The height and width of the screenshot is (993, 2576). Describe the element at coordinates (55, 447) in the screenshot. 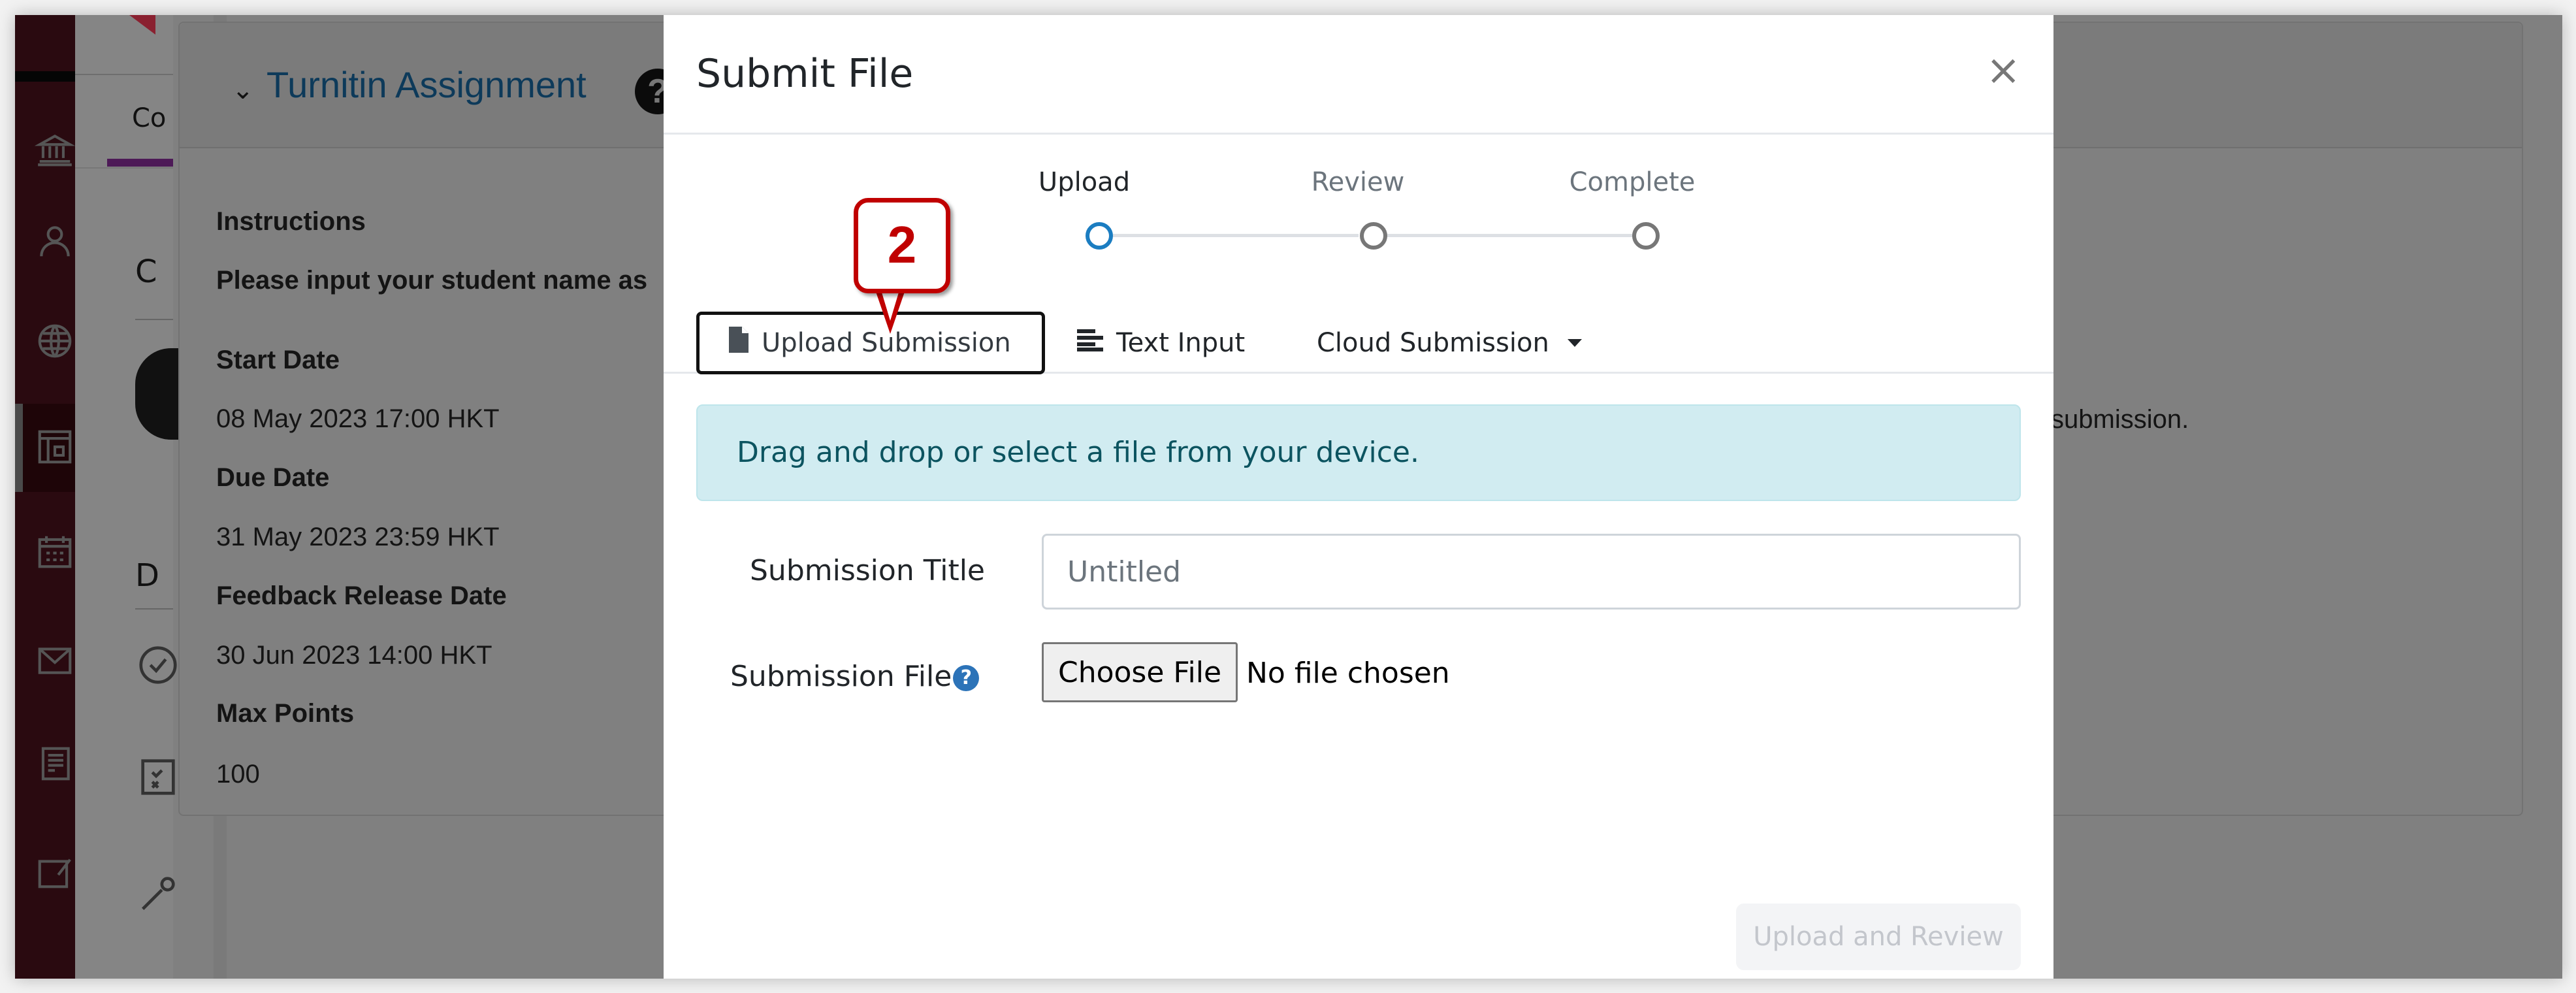

I see `course-icon` at that location.